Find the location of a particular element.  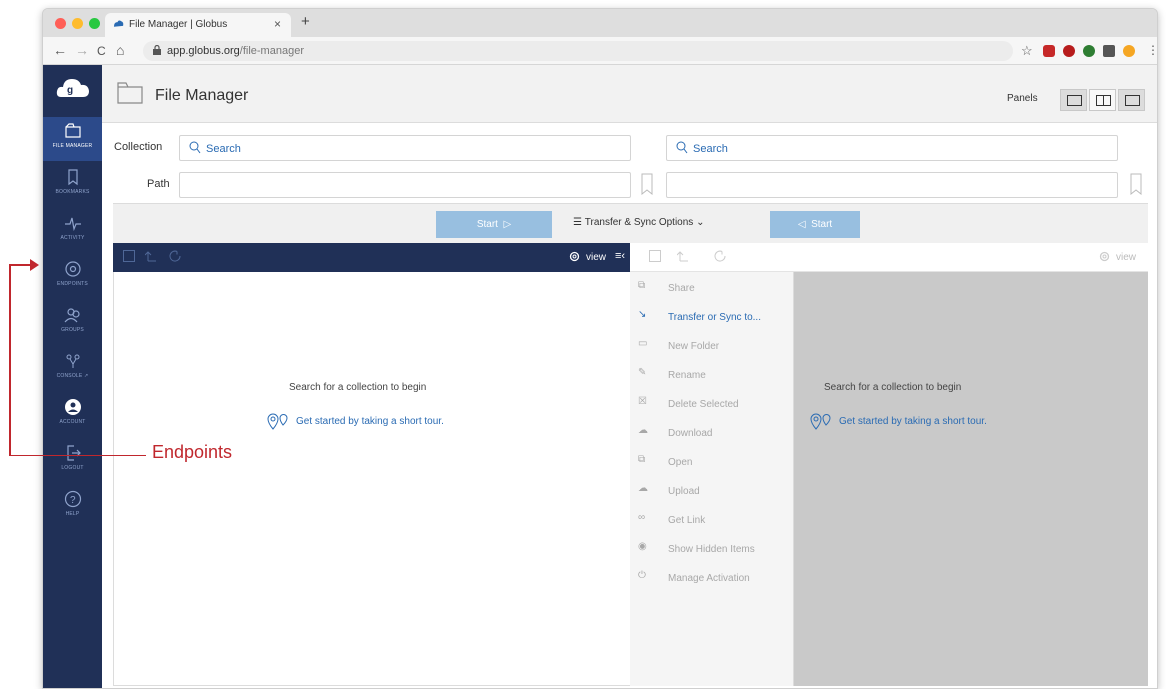

view-left-button: view is located at coordinates (596, 257).